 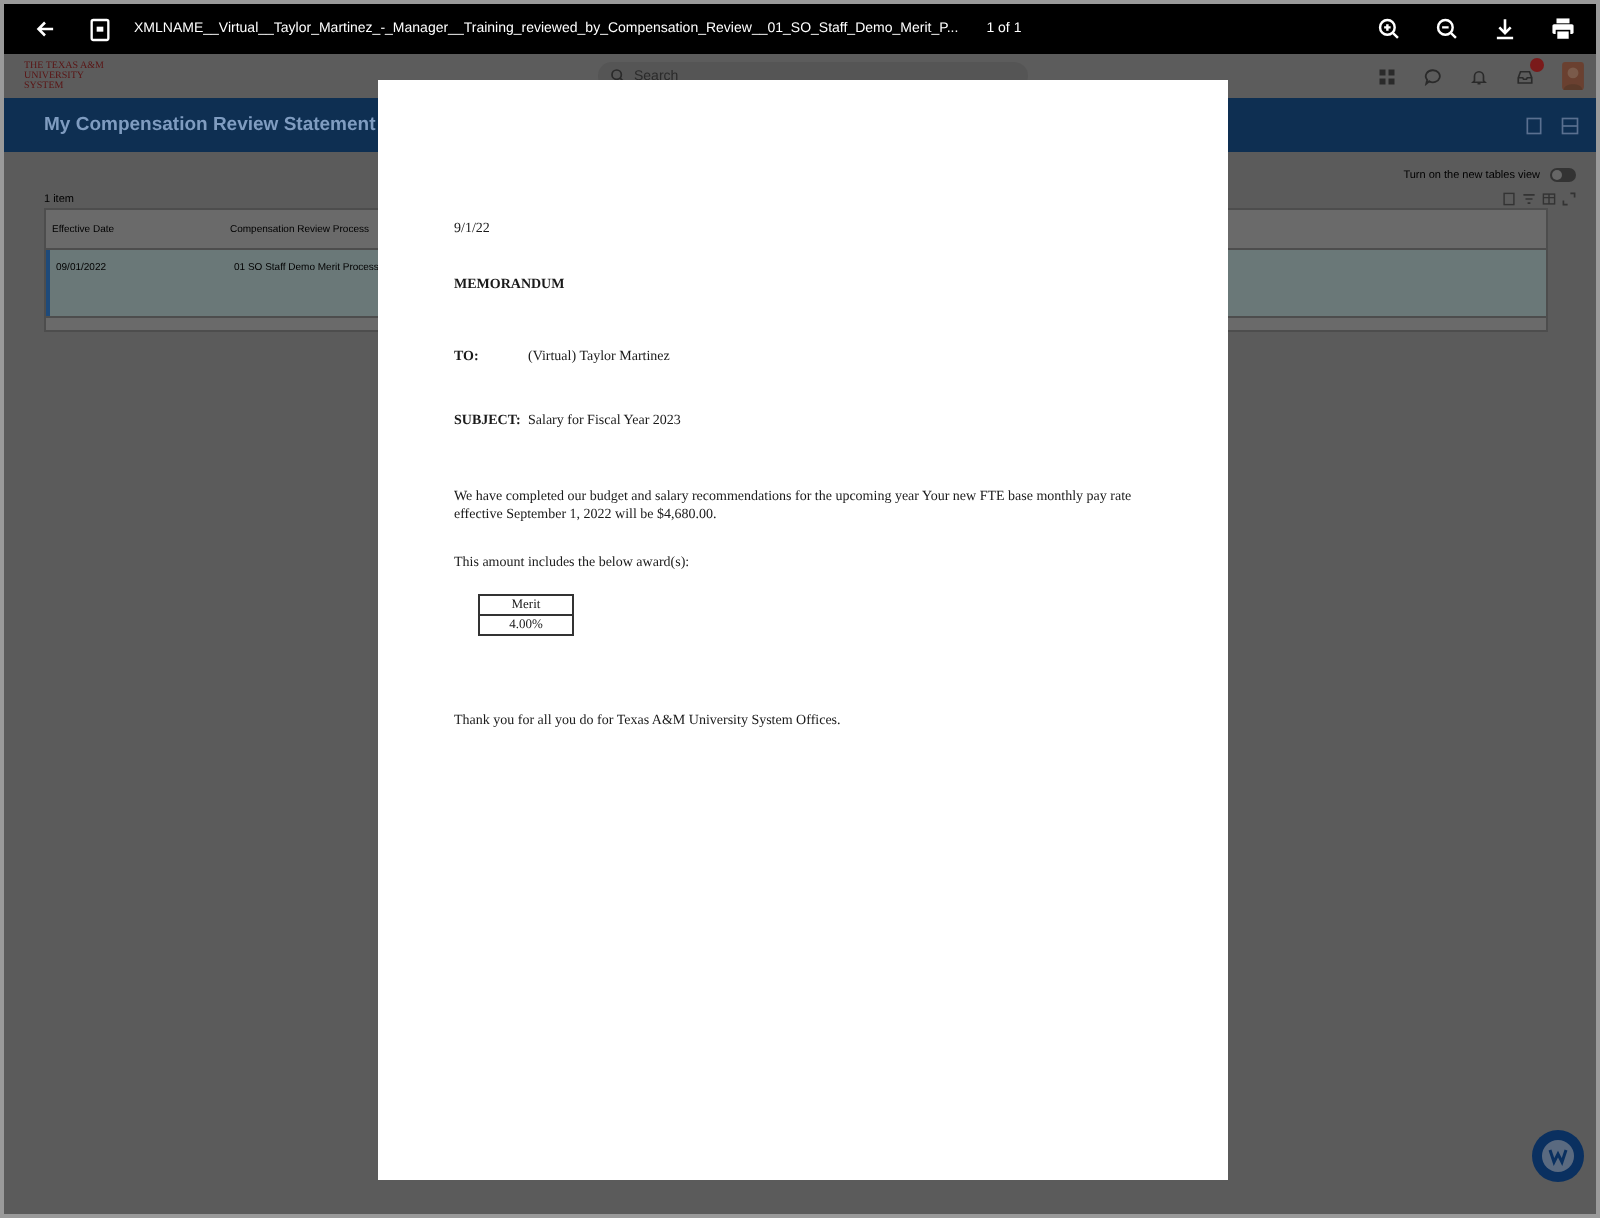 I want to click on apps-grid-icon, so click(x=1387, y=76).